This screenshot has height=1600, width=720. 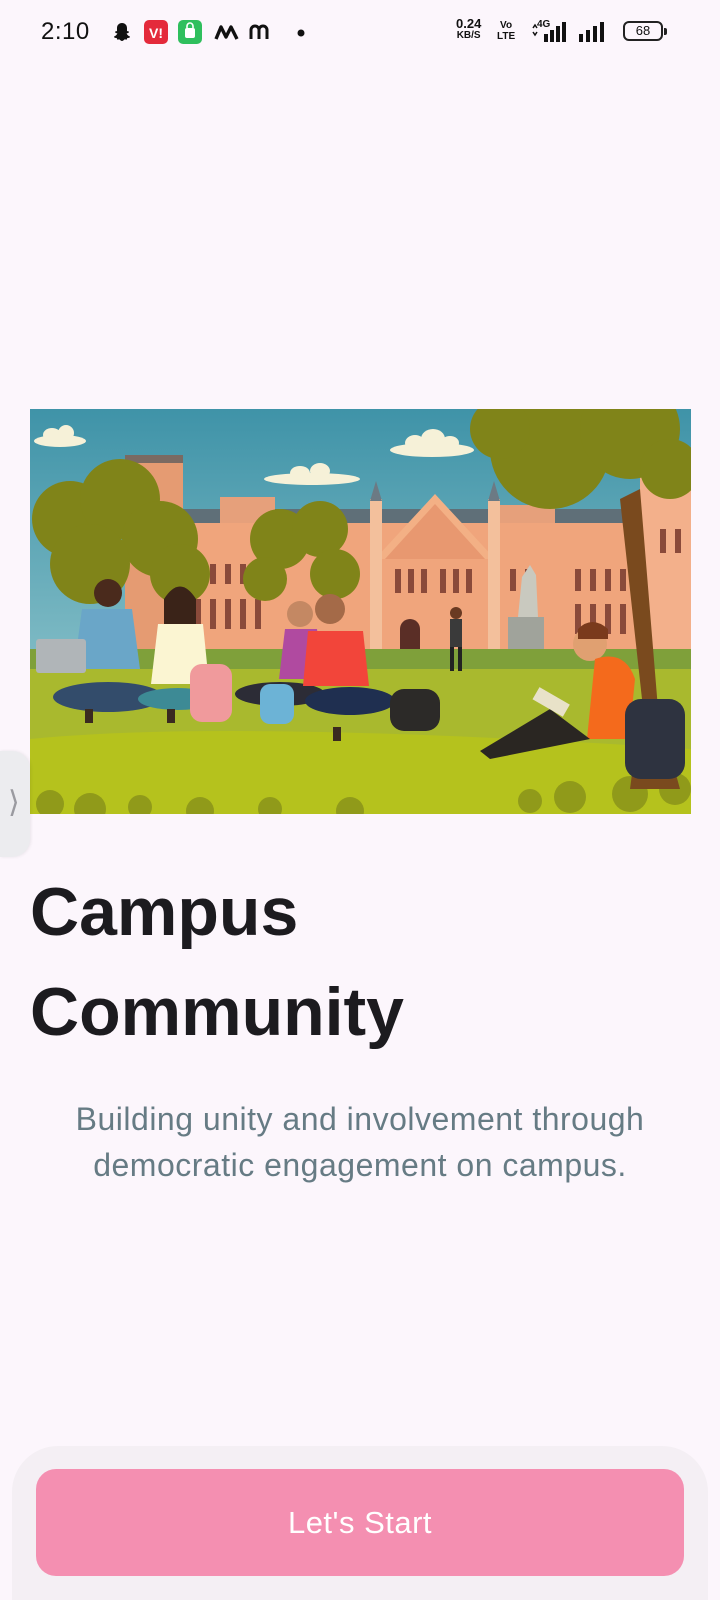 What do you see at coordinates (65, 31) in the screenshot?
I see `status-time: 2:10` at bounding box center [65, 31].